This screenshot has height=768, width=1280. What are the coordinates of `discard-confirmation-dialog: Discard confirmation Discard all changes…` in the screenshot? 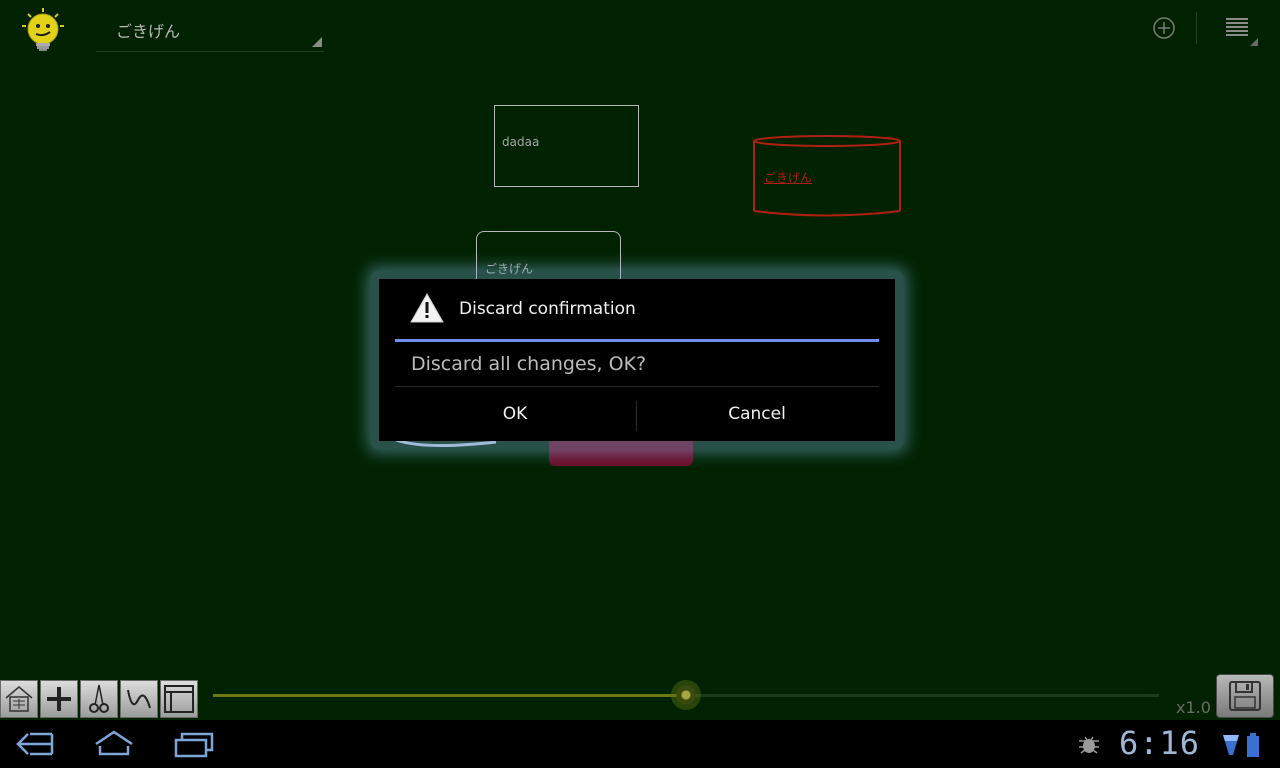 It's located at (637, 360).